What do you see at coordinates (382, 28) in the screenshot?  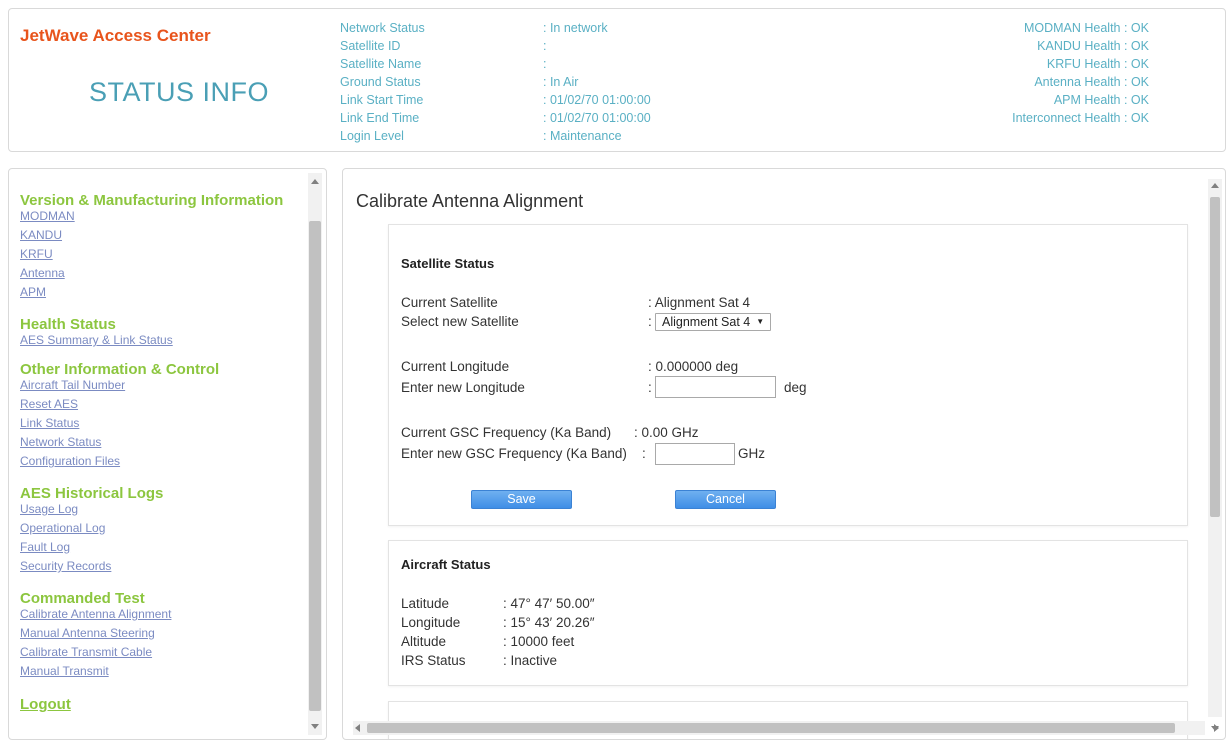 I see `network-status-label: Network Status` at bounding box center [382, 28].